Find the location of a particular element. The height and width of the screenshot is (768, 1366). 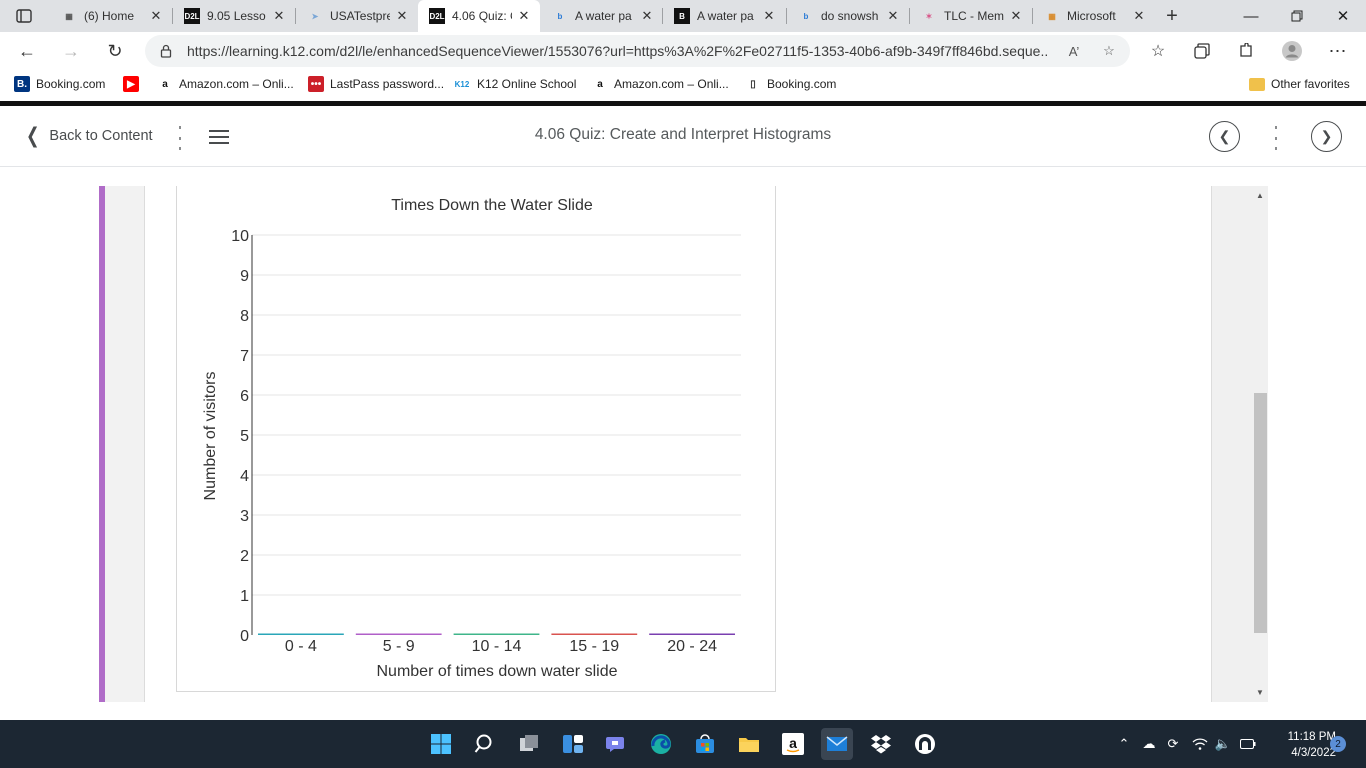

edge-icon is located at coordinates (661, 744).